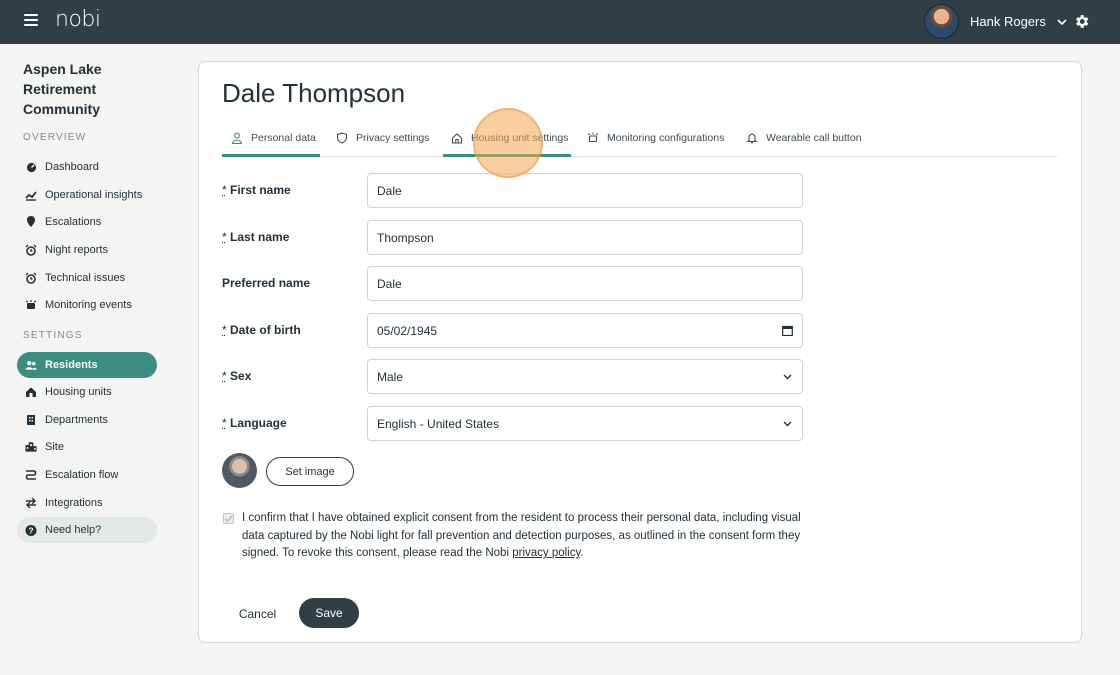 The width and height of the screenshot is (1120, 675). Describe the element at coordinates (237, 138) in the screenshot. I see `person-icon` at that location.